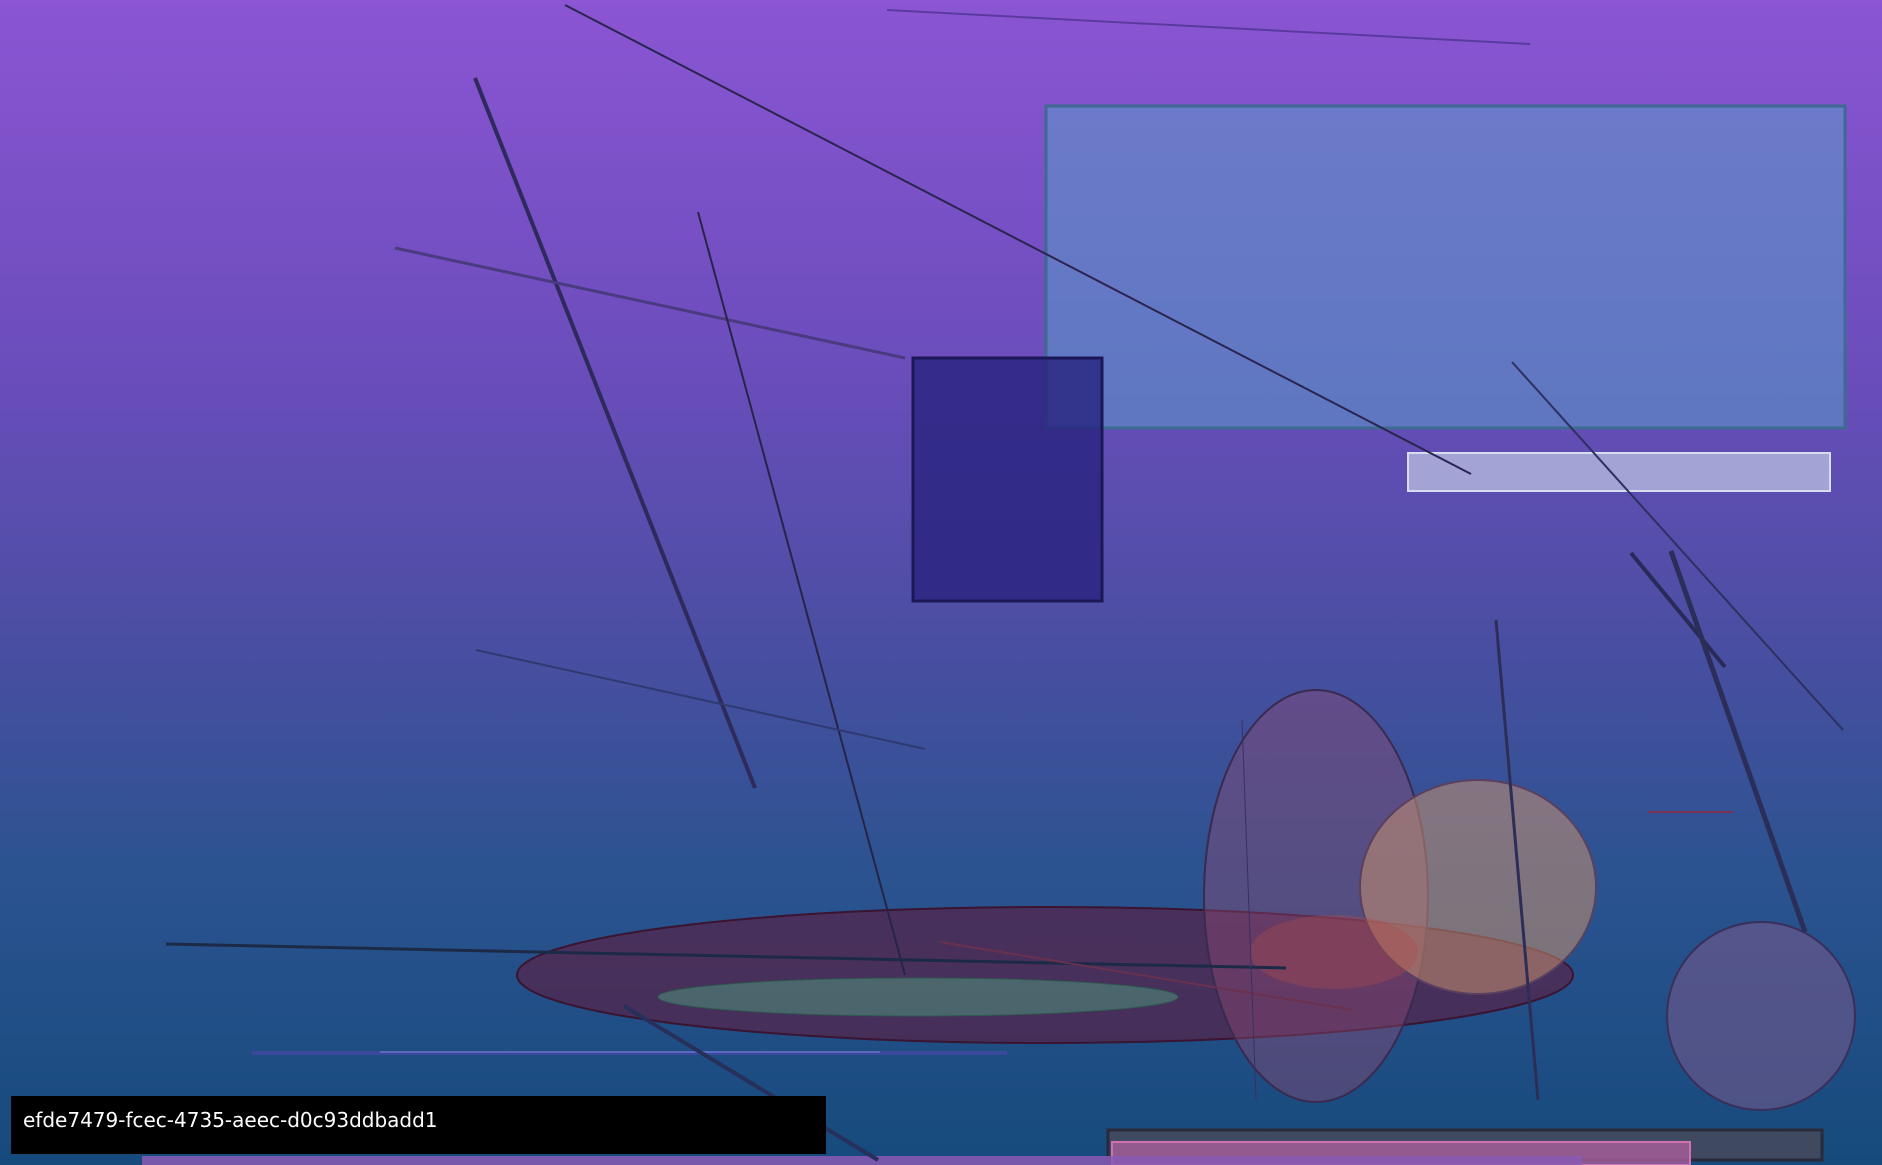 Image resolution: width=1882 pixels, height=1165 pixels. I want to click on dark-indigo-rectangle, so click(1007, 479).